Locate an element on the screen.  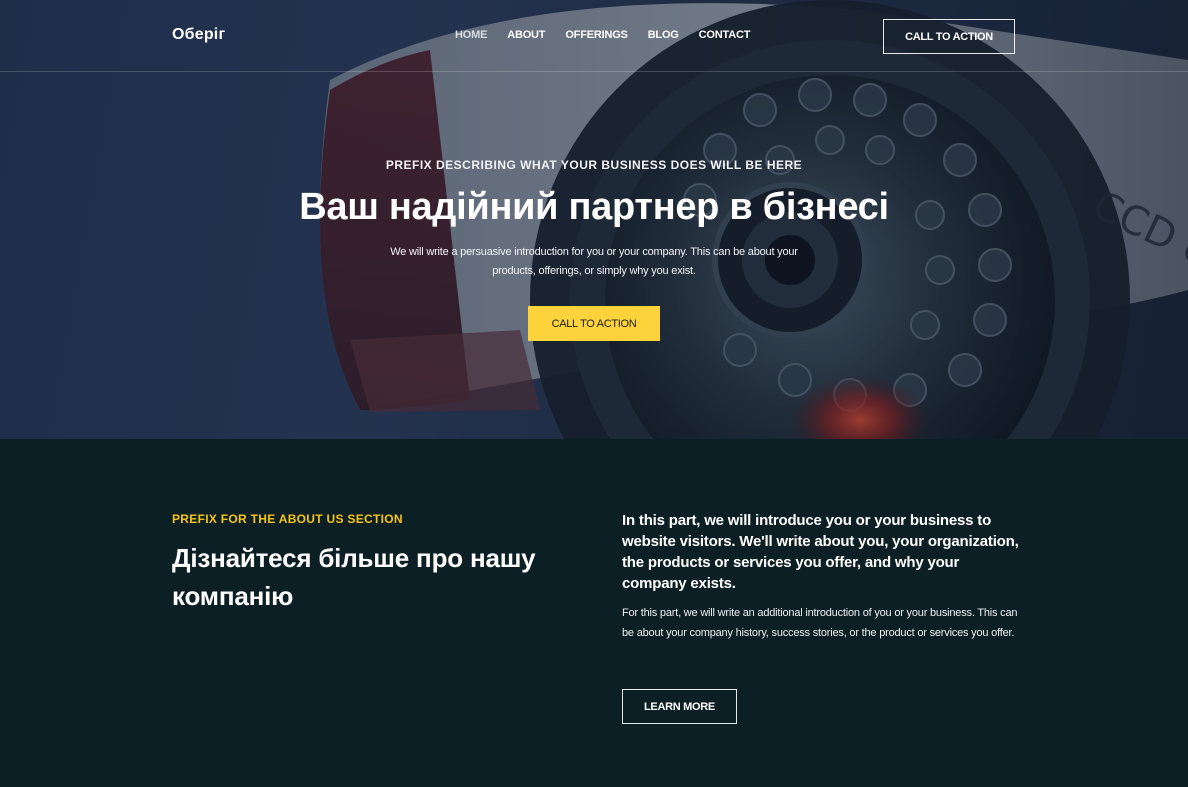
hero-call-to-action-button: CALL TO ACTION is located at coordinates (594, 323).